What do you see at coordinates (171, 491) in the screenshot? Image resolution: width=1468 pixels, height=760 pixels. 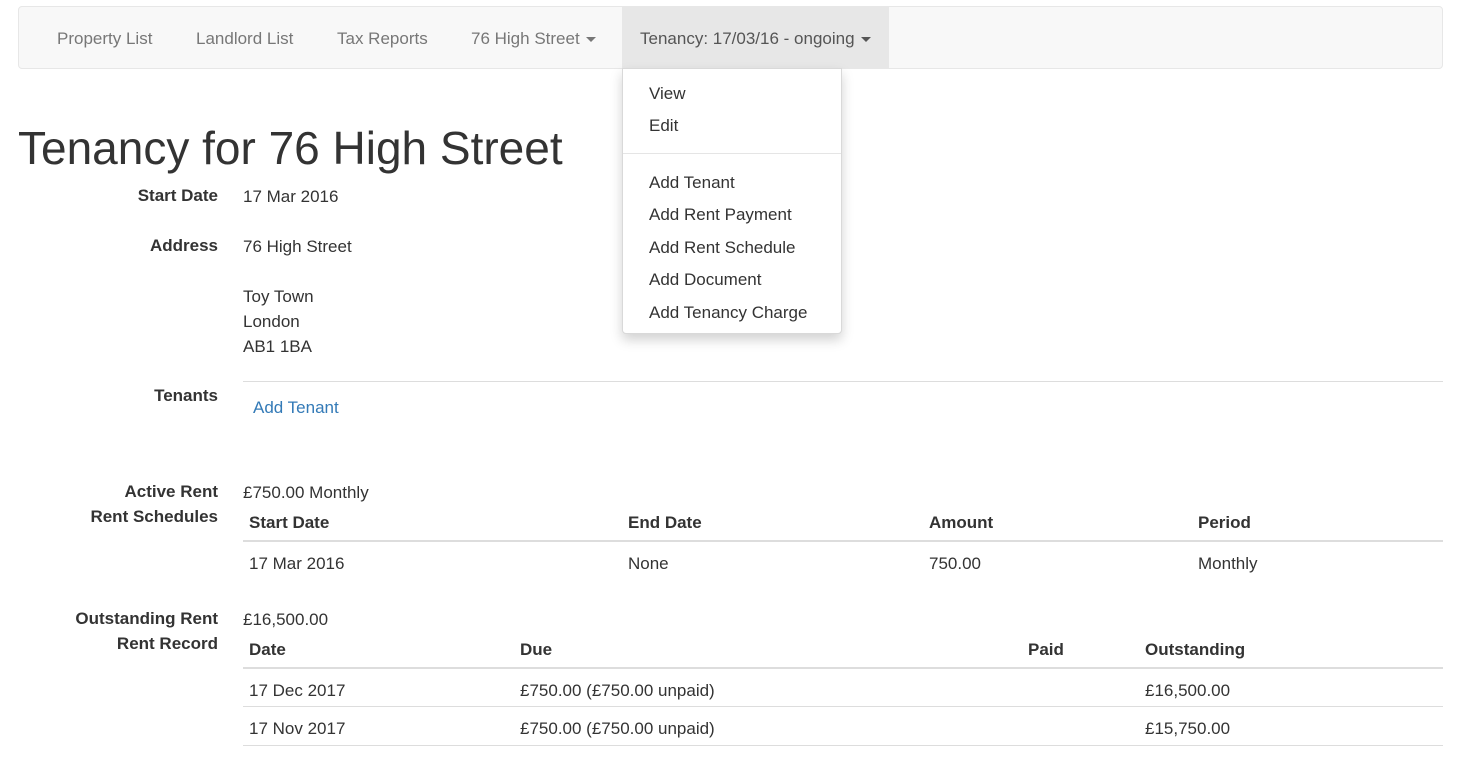 I see `active-rent-label: Active Rent` at bounding box center [171, 491].